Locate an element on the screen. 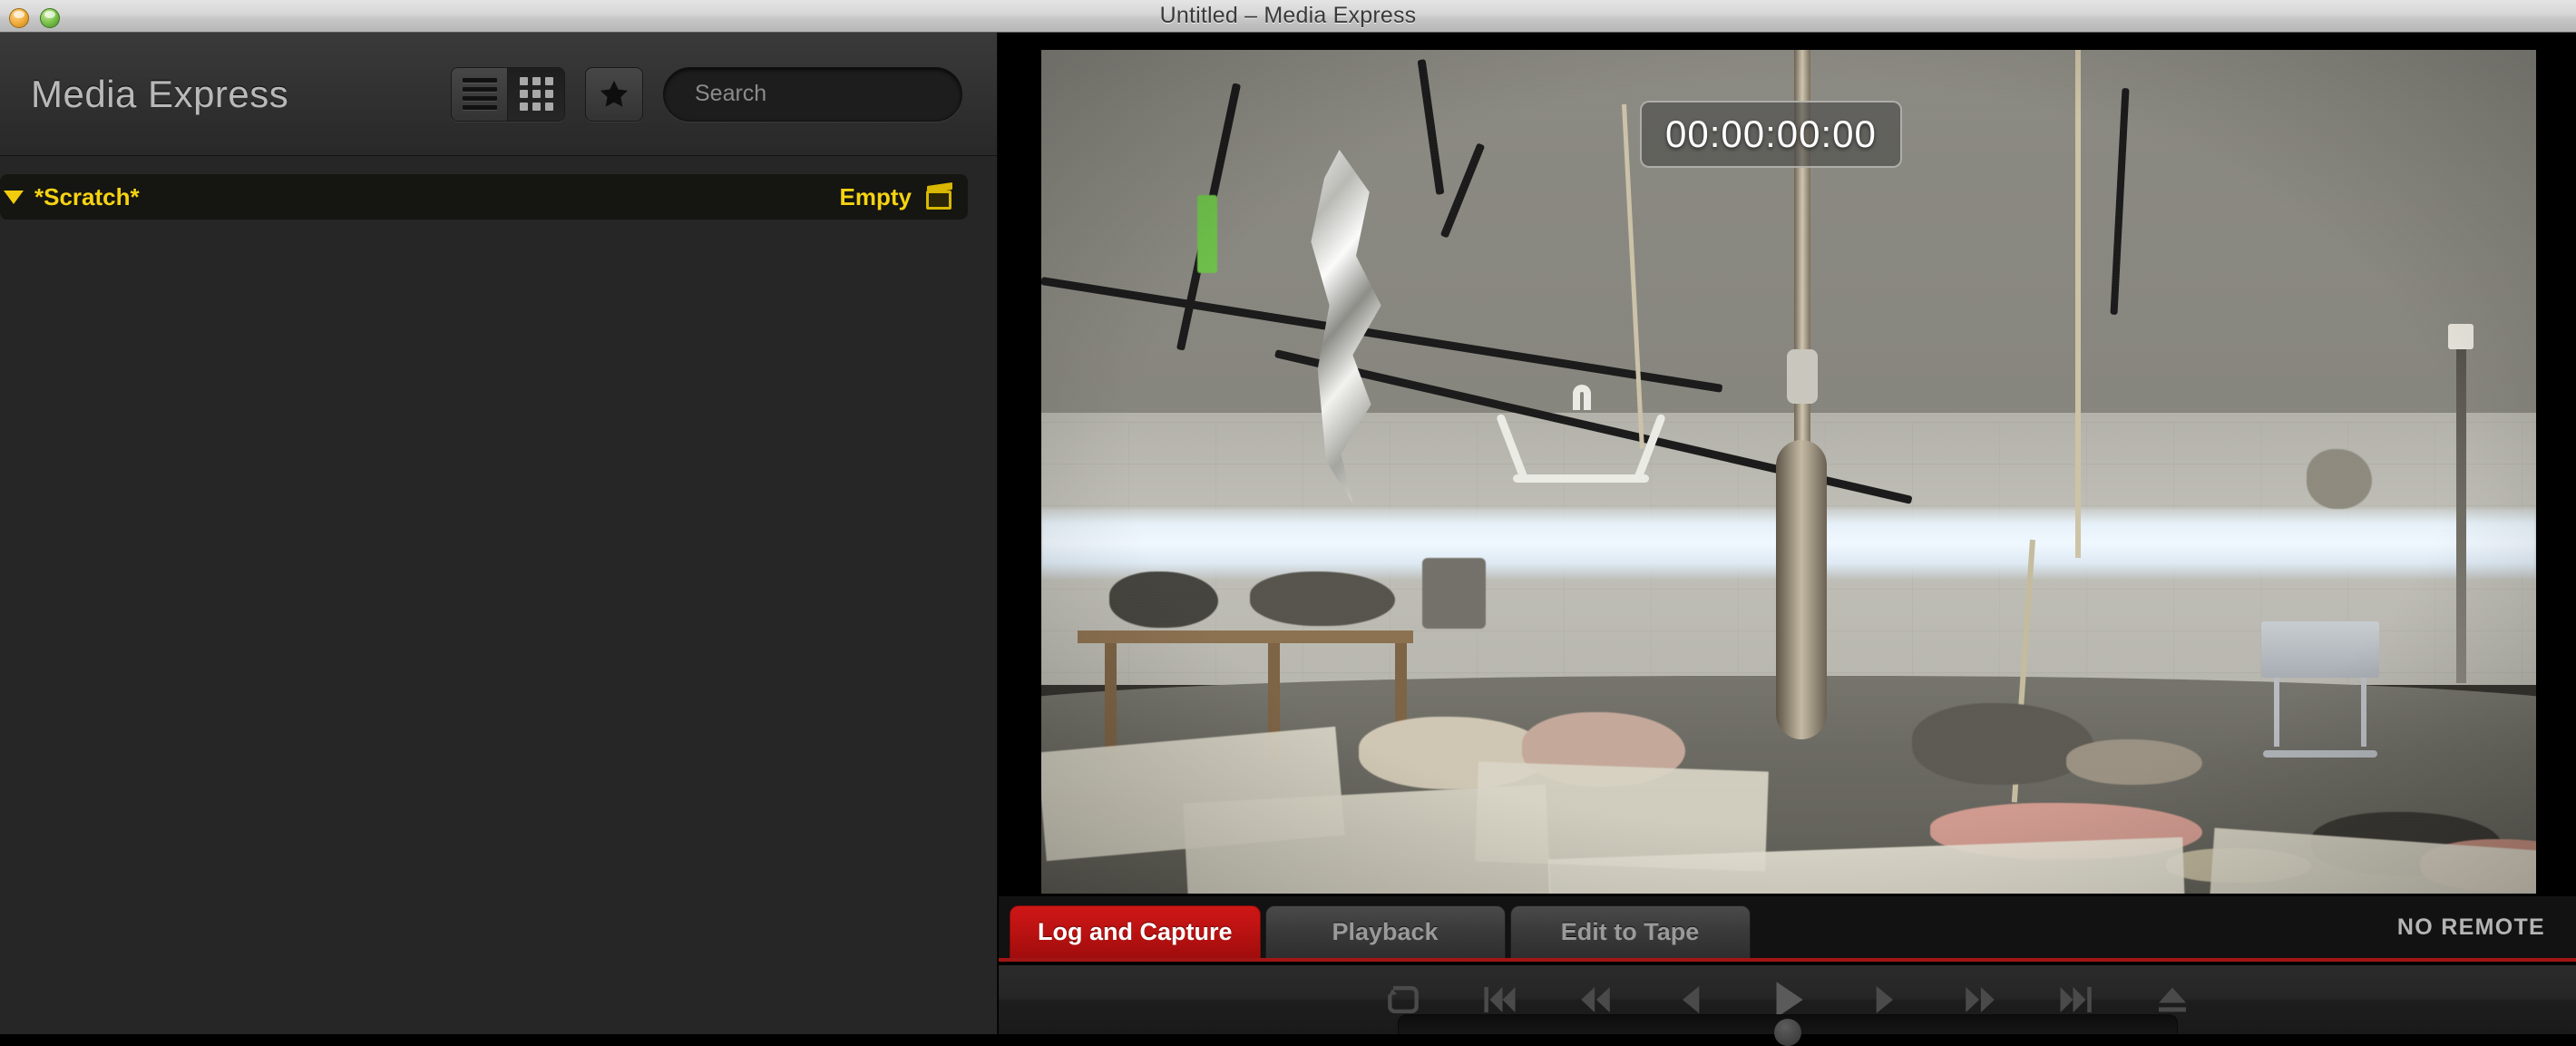  scene-thin-rope is located at coordinates (2078, 304).